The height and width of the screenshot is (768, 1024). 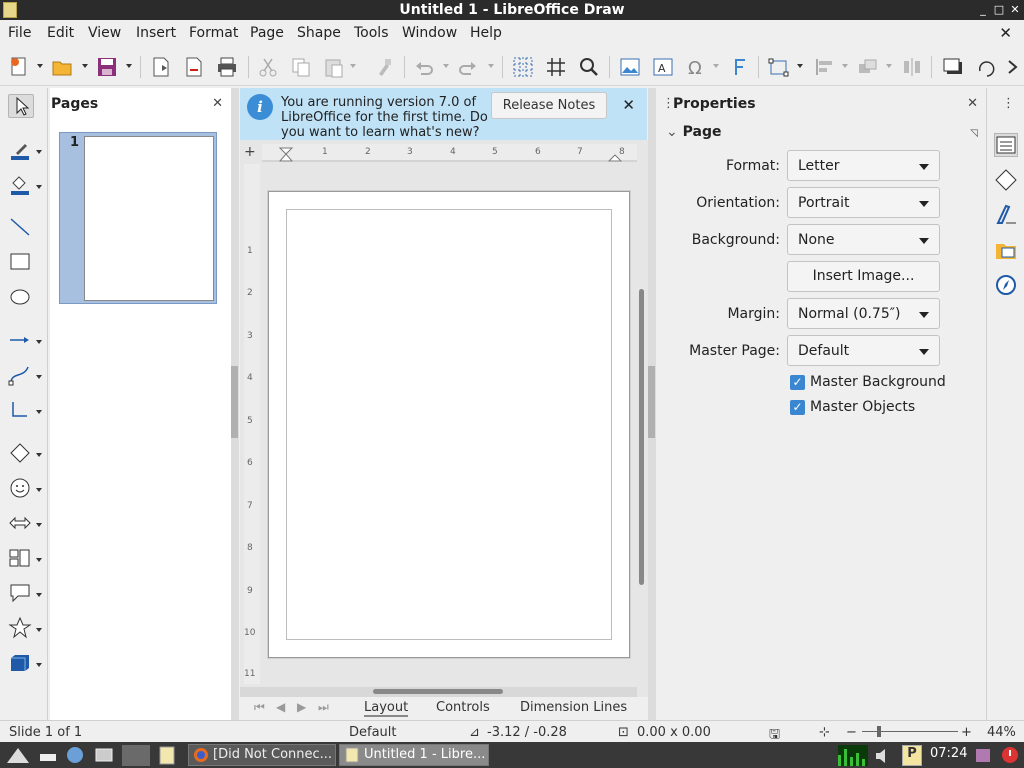 What do you see at coordinates (21, 106) in the screenshot?
I see `select-icon` at bounding box center [21, 106].